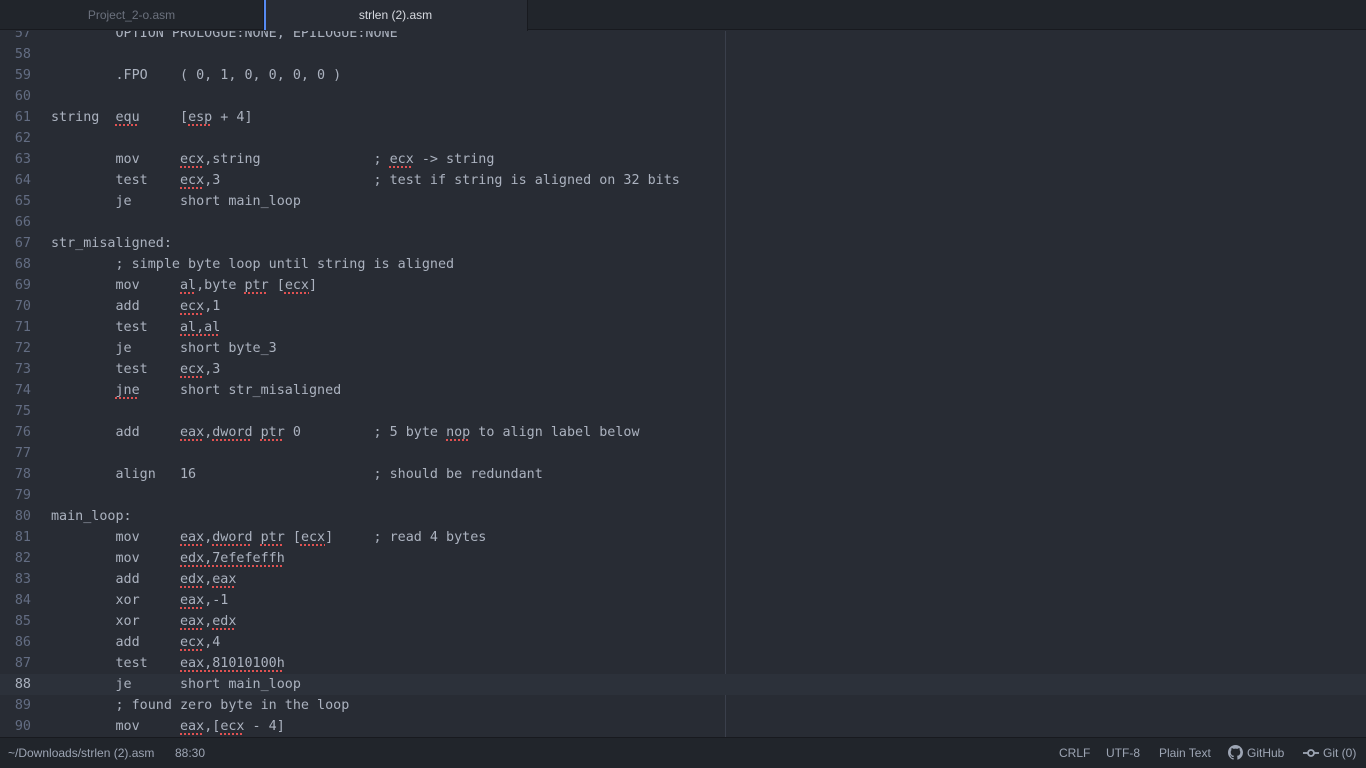  Describe the element at coordinates (91, 516) in the screenshot. I see `code-text: main_loop:` at that location.